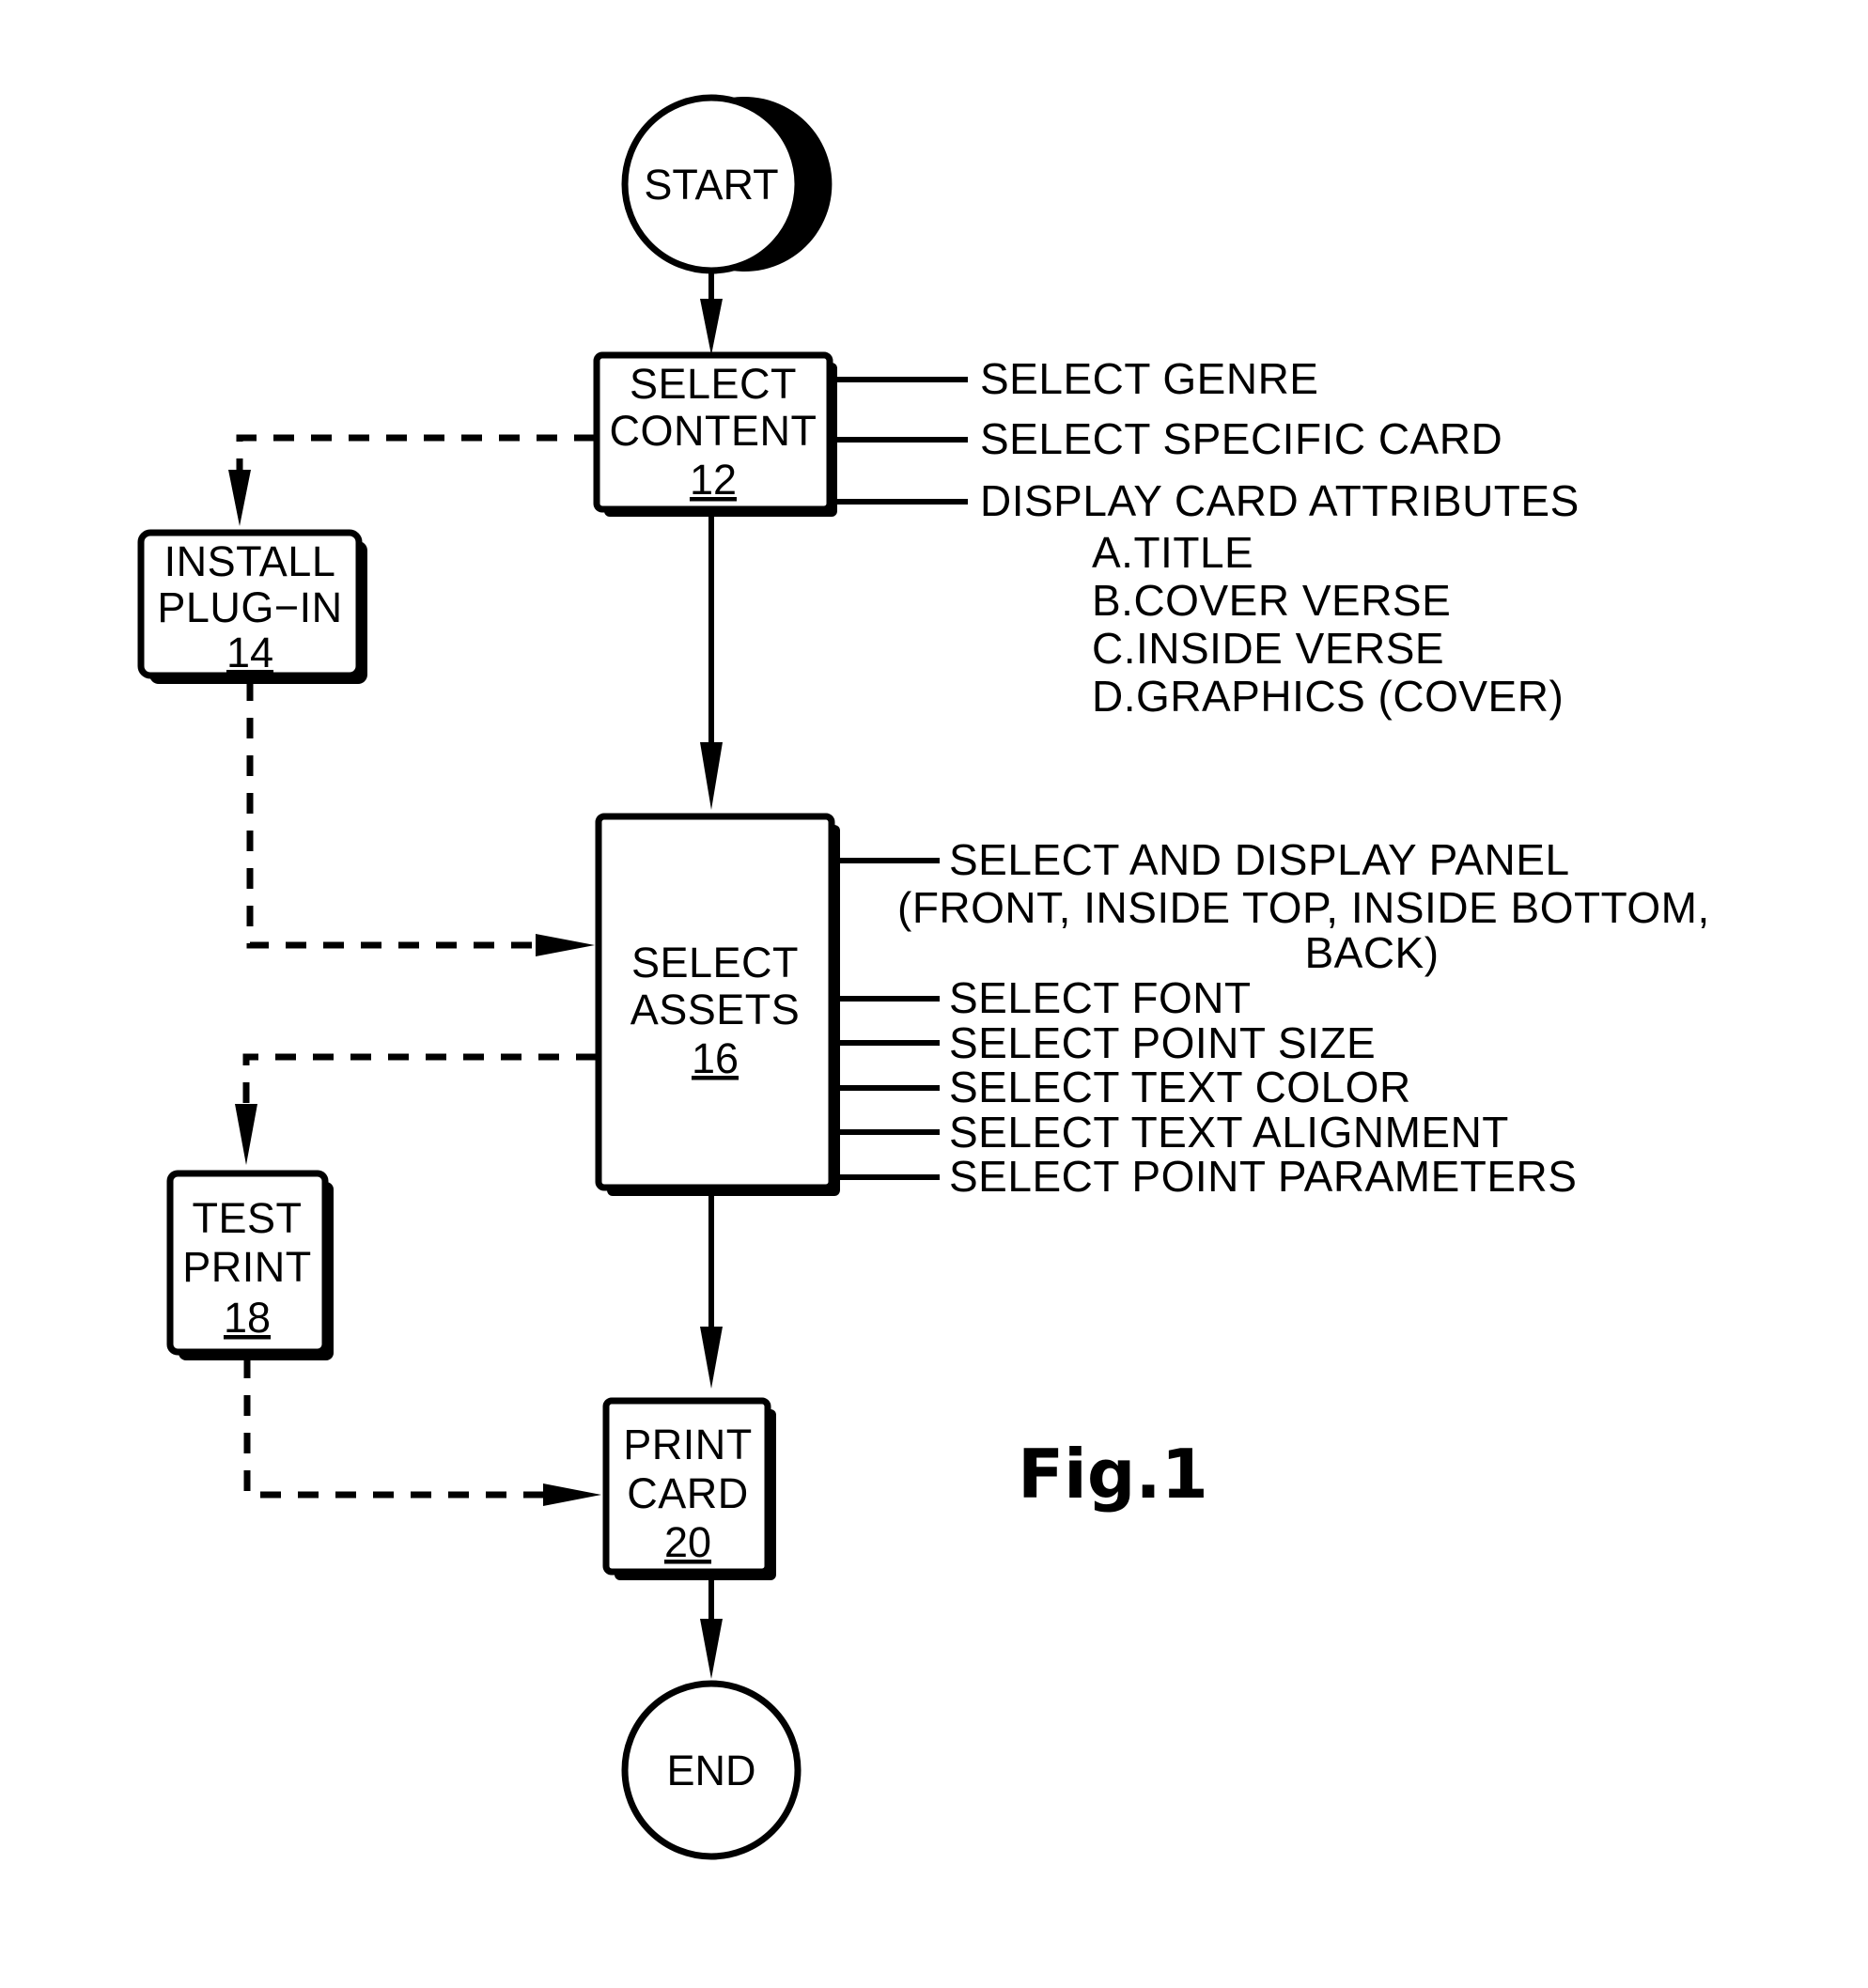 The height and width of the screenshot is (1988, 1868). Describe the element at coordinates (1241, 438) in the screenshot. I see `annot-select-specific-card: SELECT SPECIFIC CARD` at that location.